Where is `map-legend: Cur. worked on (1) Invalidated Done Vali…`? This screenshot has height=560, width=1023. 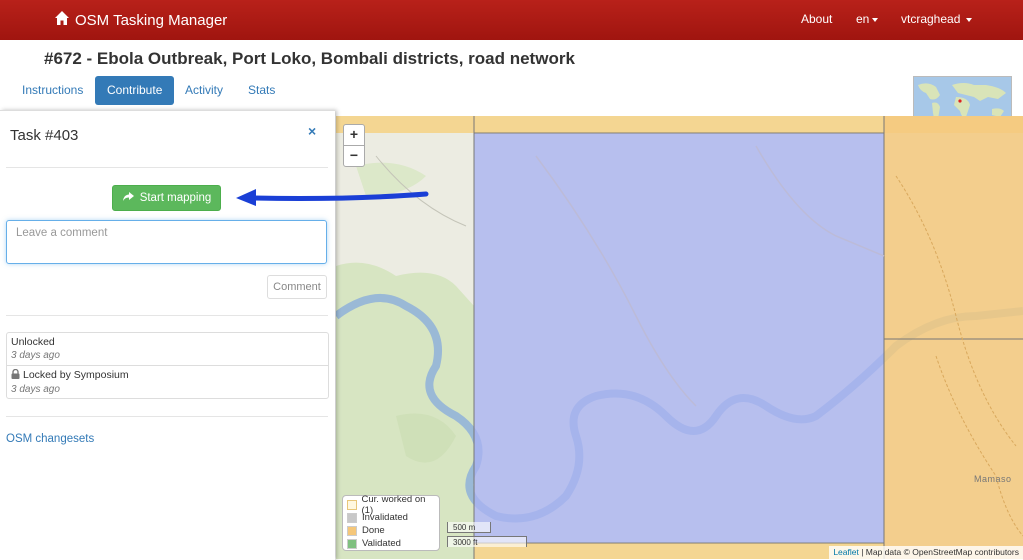
map-legend: Cur. worked on (1) Invalidated Done Vali… is located at coordinates (391, 522).